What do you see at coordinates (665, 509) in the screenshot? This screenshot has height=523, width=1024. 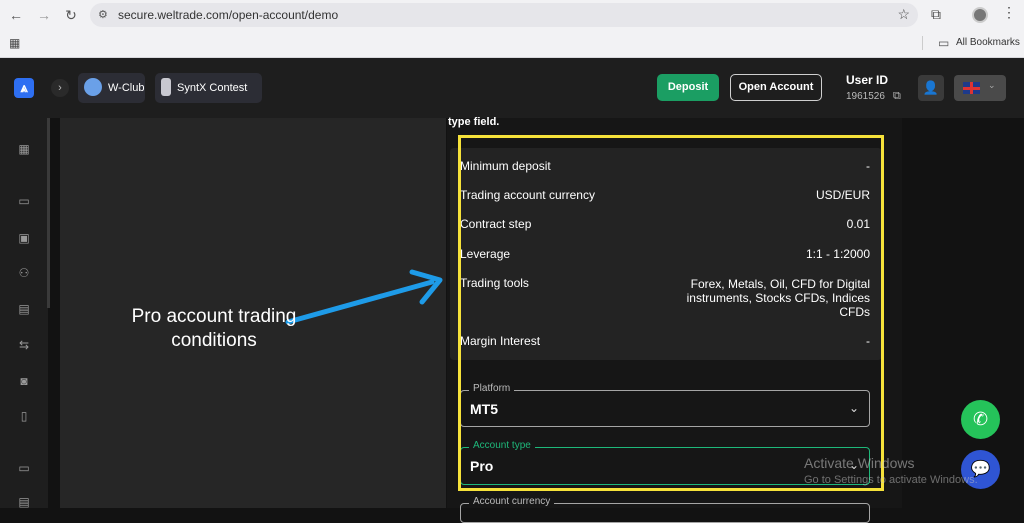 I see `account-currency-select: Account currency` at bounding box center [665, 509].